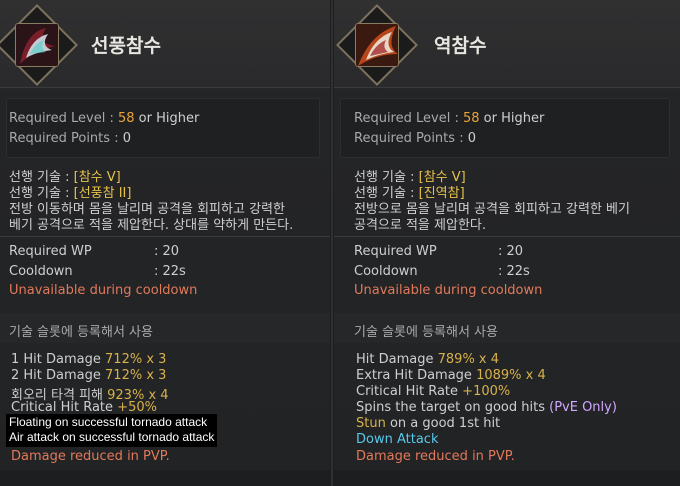  What do you see at coordinates (377, 45) in the screenshot?
I see `reverse-slash-skill-icon` at bounding box center [377, 45].